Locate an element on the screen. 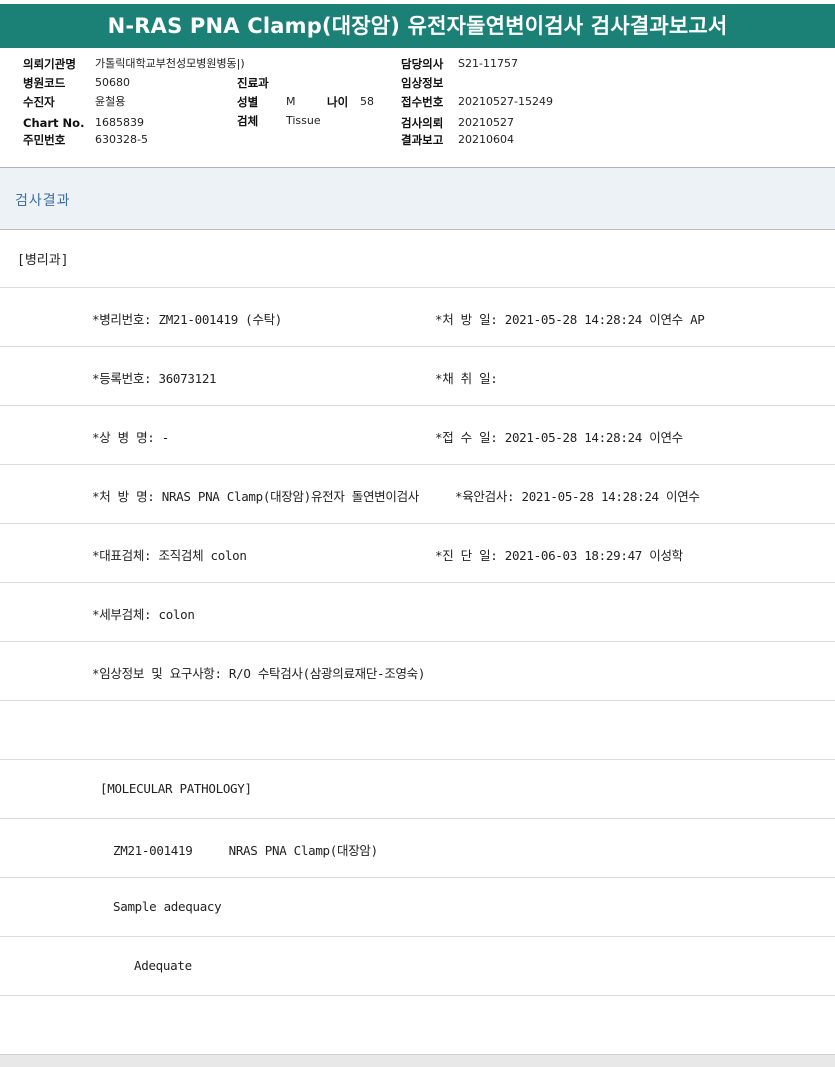  receipt-no-label: 접수번호 is located at coordinates (422, 102).